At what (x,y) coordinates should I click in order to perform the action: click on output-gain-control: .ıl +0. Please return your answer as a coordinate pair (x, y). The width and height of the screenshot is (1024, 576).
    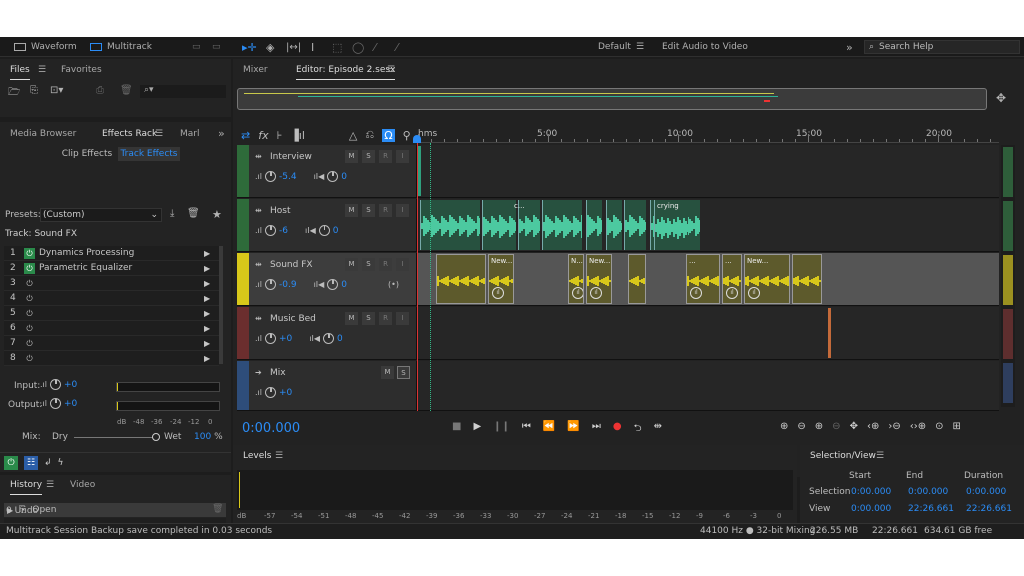
    Looking at the image, I should click on (58, 403).